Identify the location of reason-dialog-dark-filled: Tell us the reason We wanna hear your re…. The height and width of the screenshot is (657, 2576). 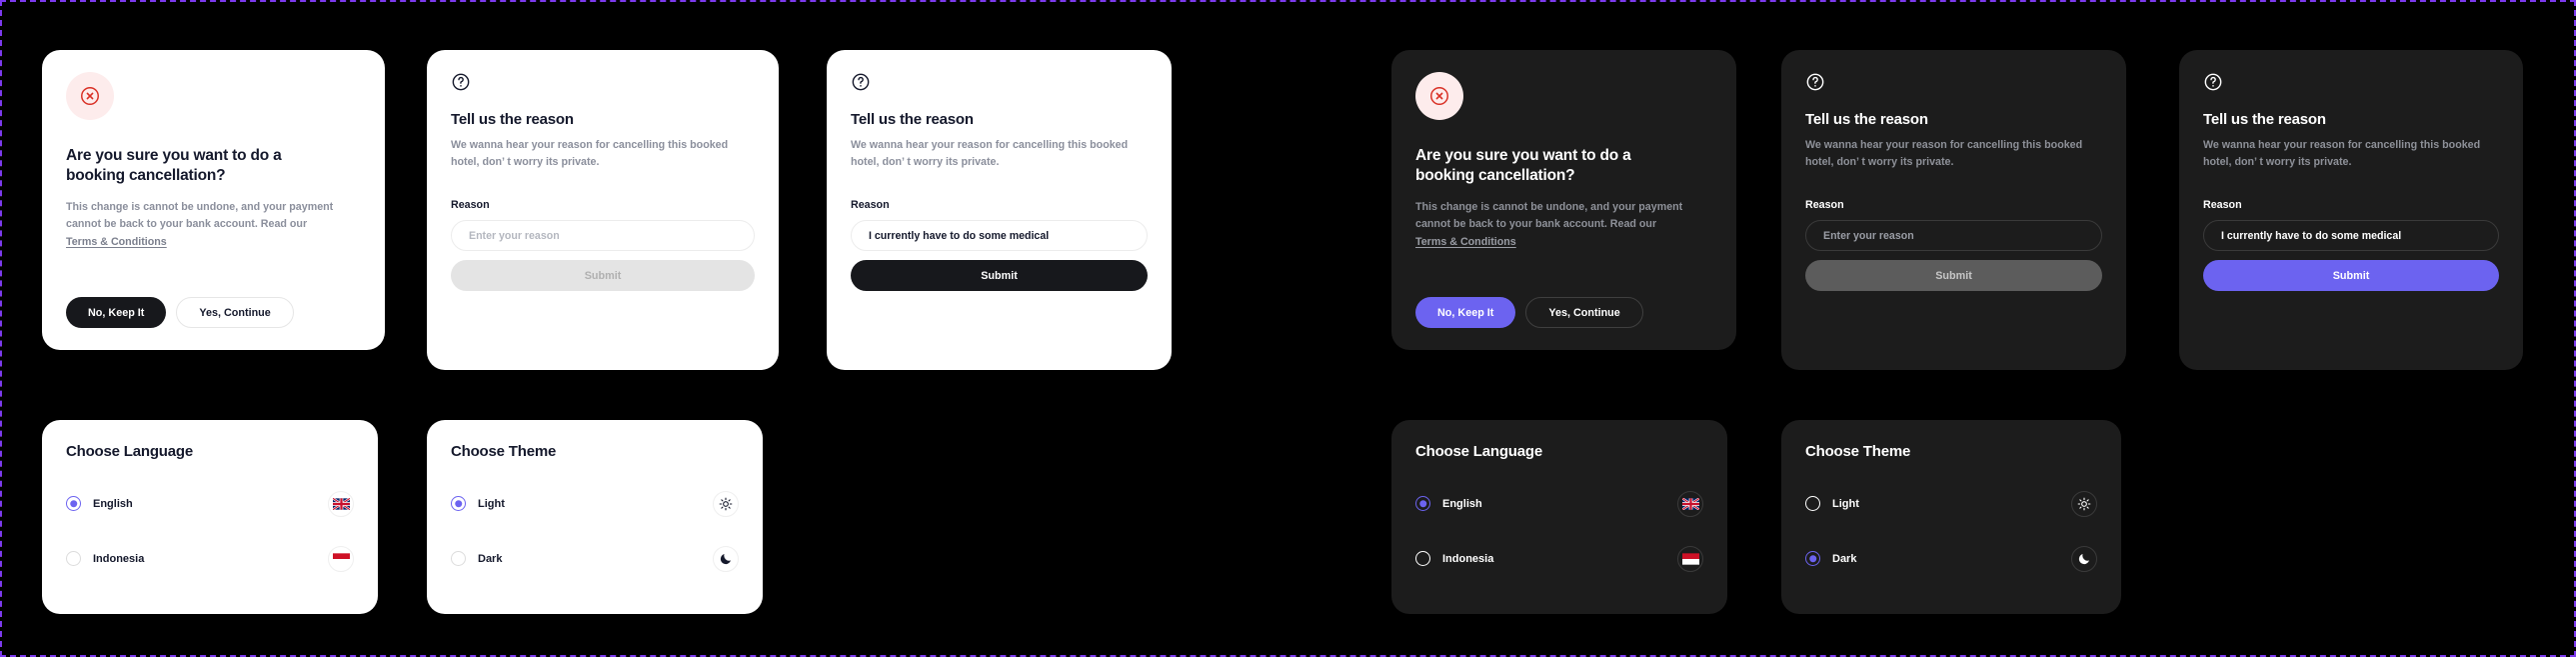
(2351, 210).